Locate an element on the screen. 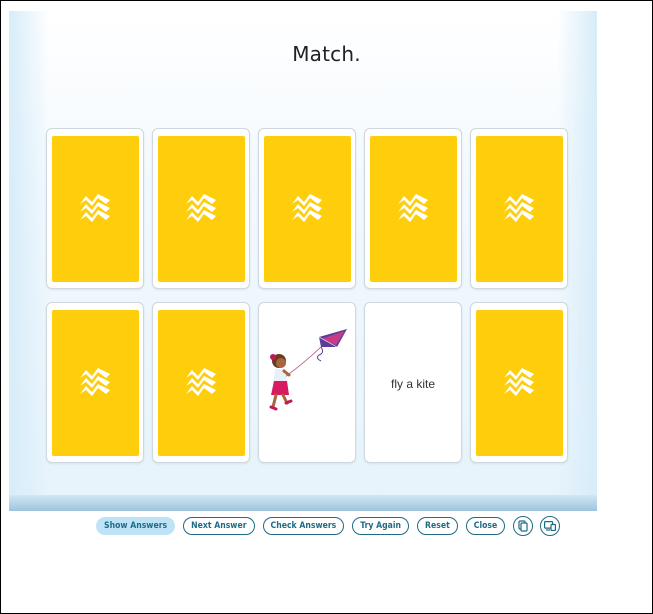  panel-shelf is located at coordinates (303, 503).